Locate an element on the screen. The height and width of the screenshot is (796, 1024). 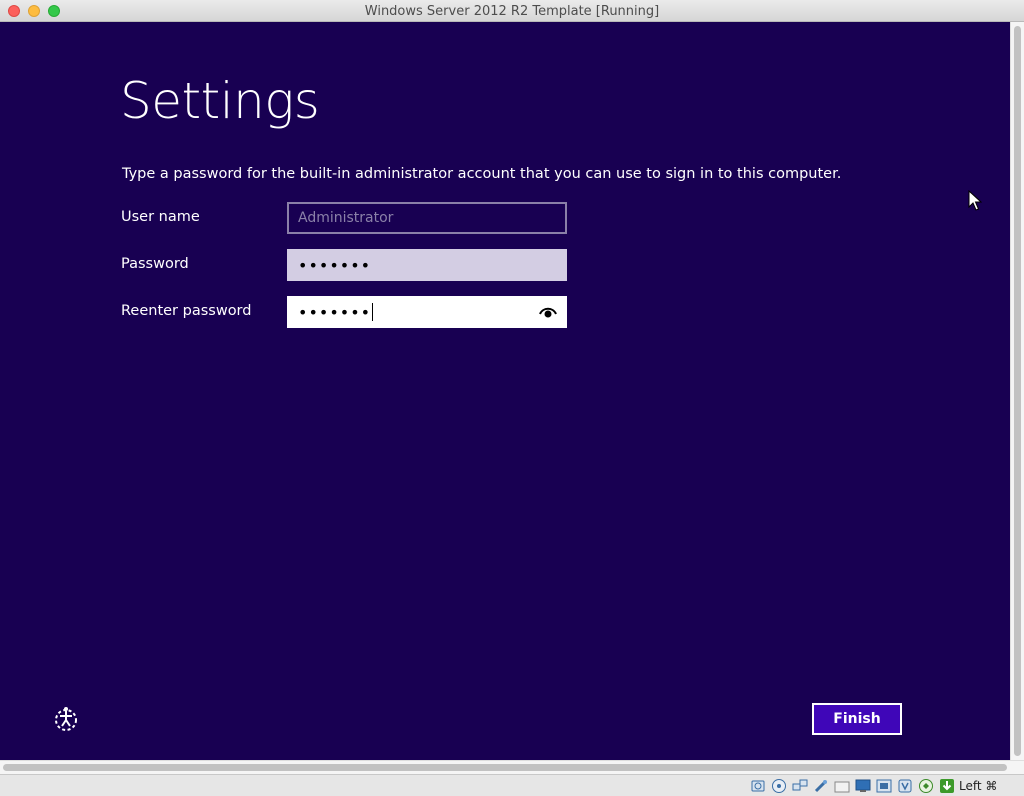
password-label: Password is located at coordinates (155, 264).